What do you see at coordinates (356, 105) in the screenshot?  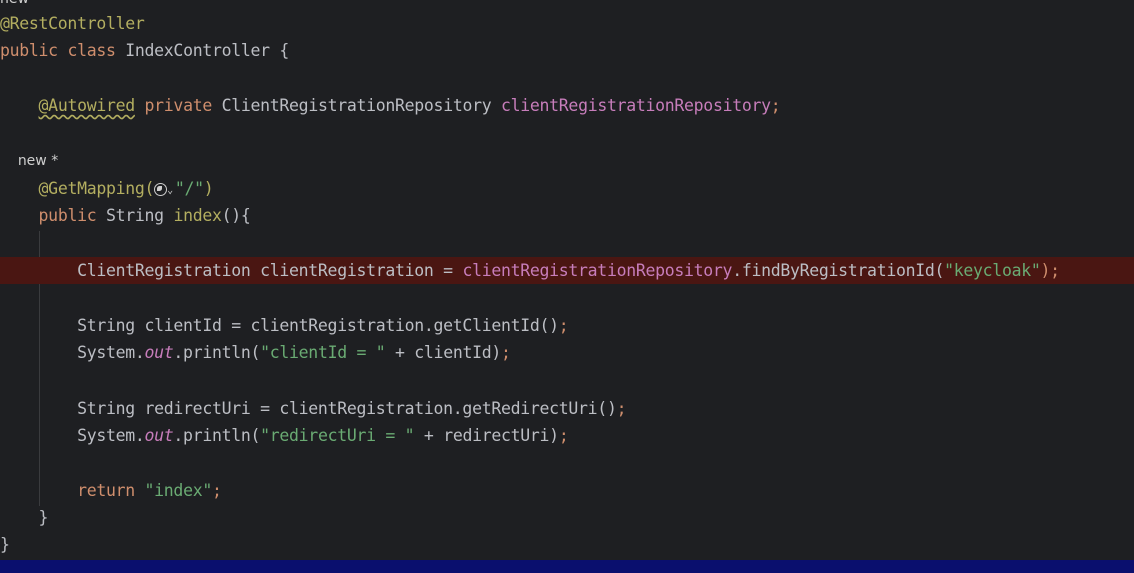 I see `type-client-registration-repository: ClientRegistrationRepository` at bounding box center [356, 105].